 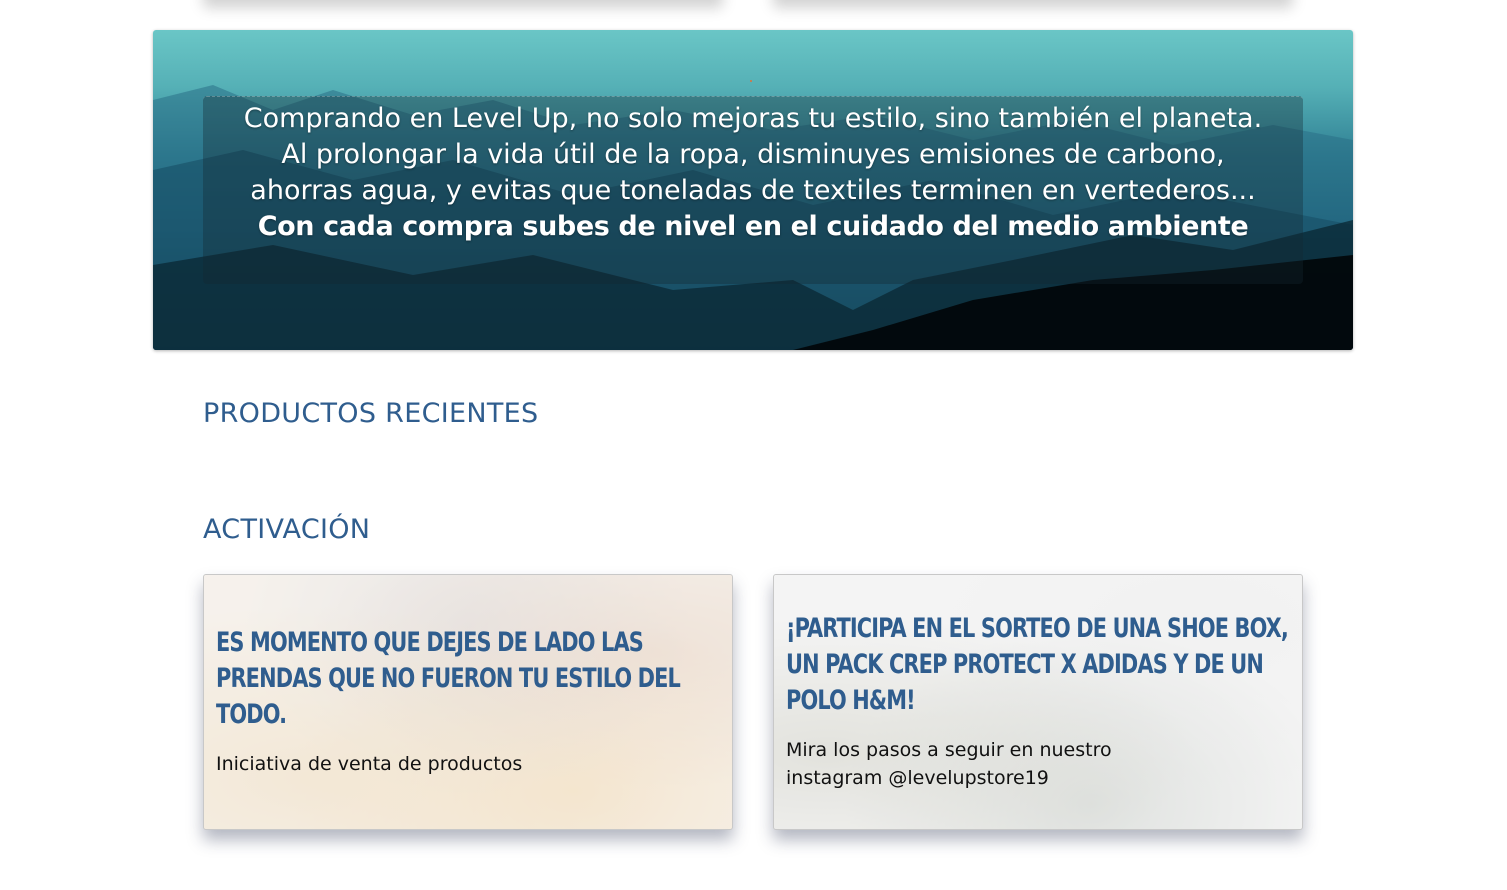 What do you see at coordinates (287, 529) in the screenshot?
I see `section-title-activation: ACTIVACIÓN` at bounding box center [287, 529].